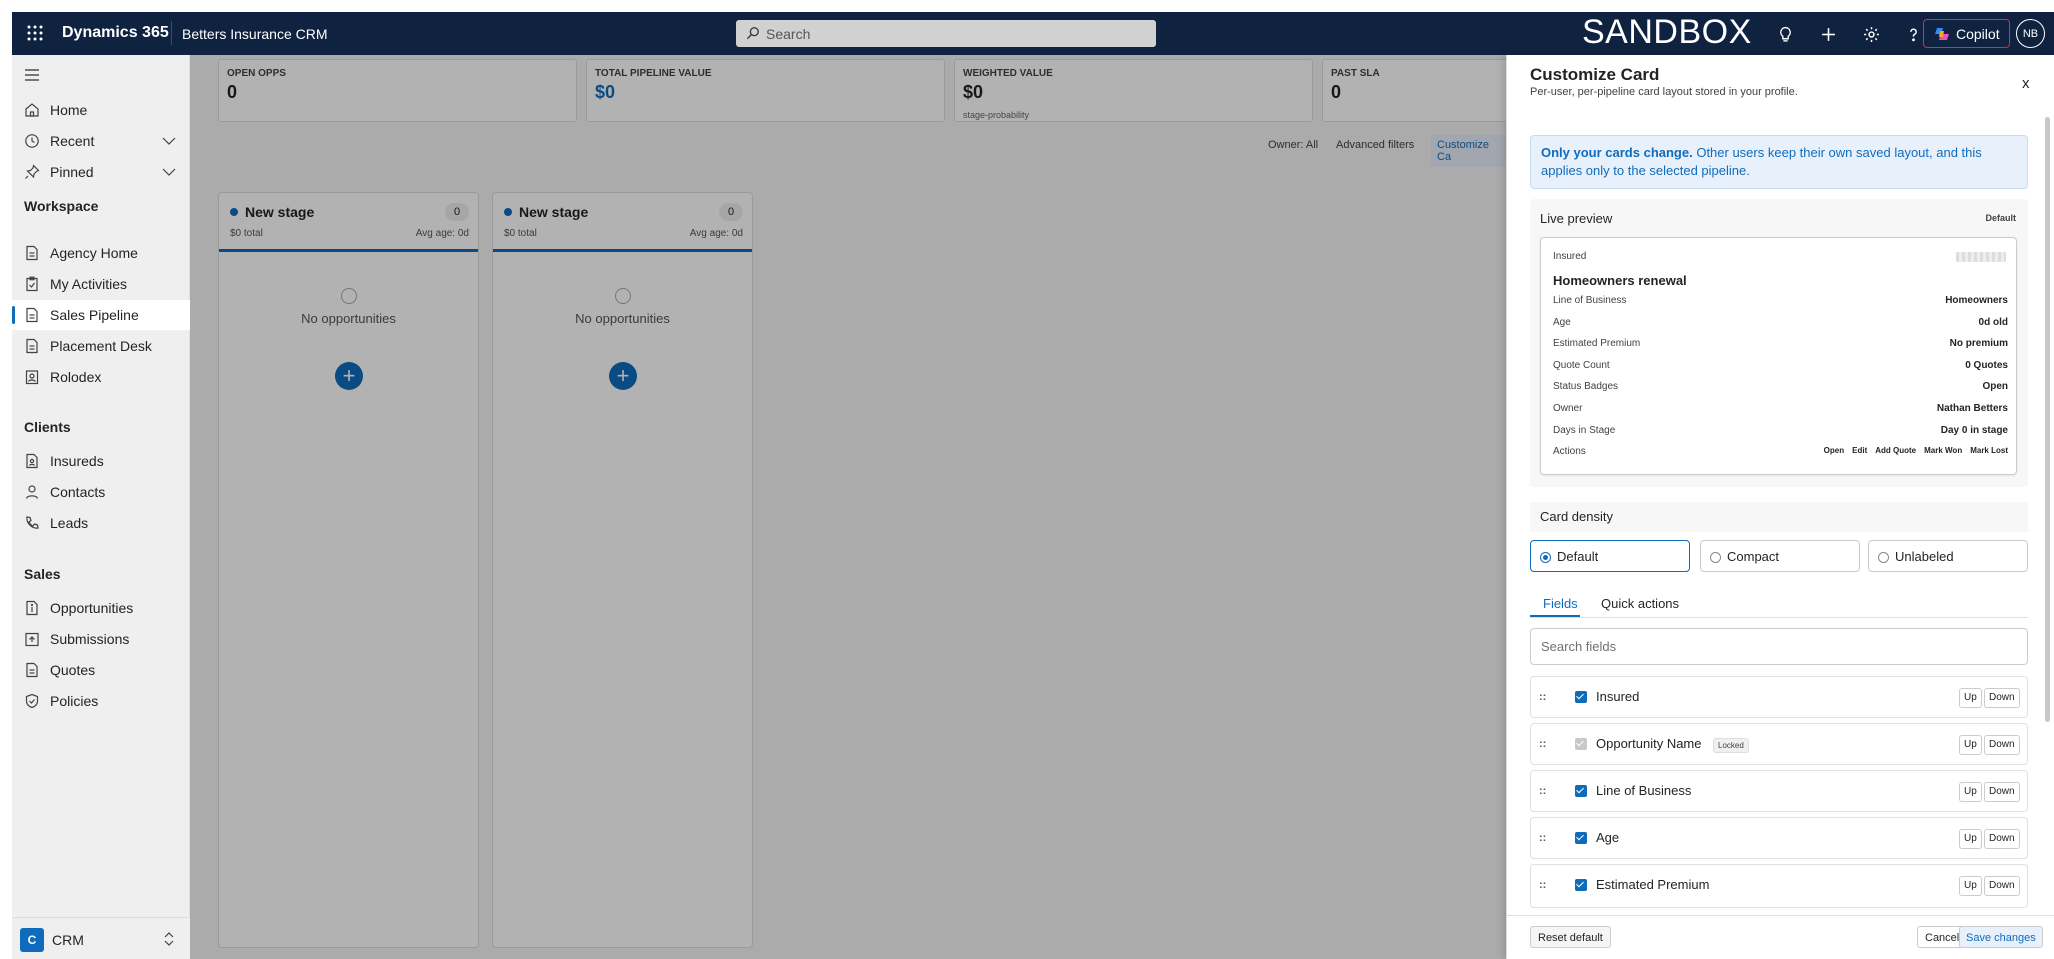 This screenshot has width=2054, height=959. Describe the element at coordinates (1976, 300) in the screenshot. I see `preview-row-value: Homeowners` at that location.